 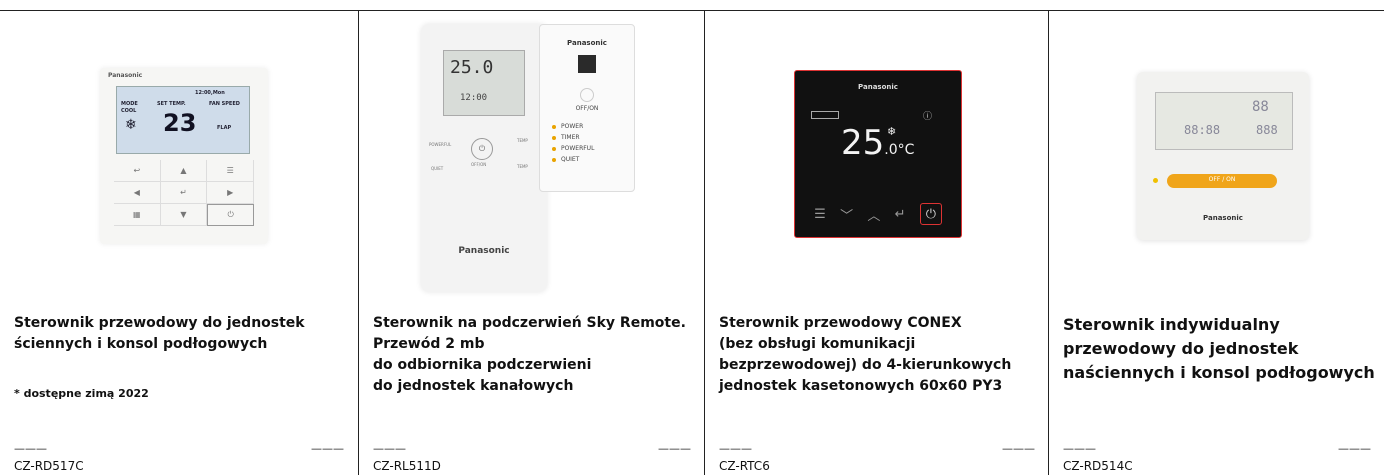 I want to click on chevron-up-icon: ︿, so click(x=874, y=216).